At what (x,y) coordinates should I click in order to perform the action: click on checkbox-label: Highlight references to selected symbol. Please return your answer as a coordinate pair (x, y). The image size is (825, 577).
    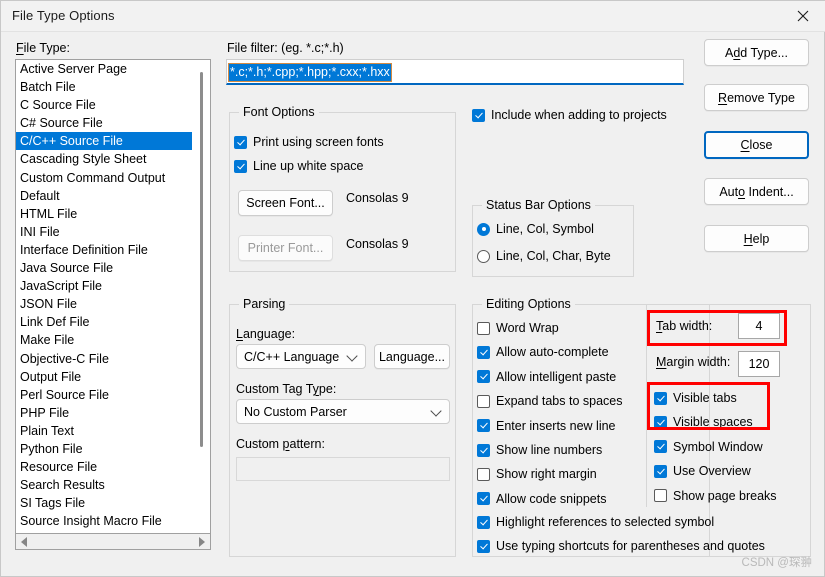
    Looking at the image, I should click on (605, 522).